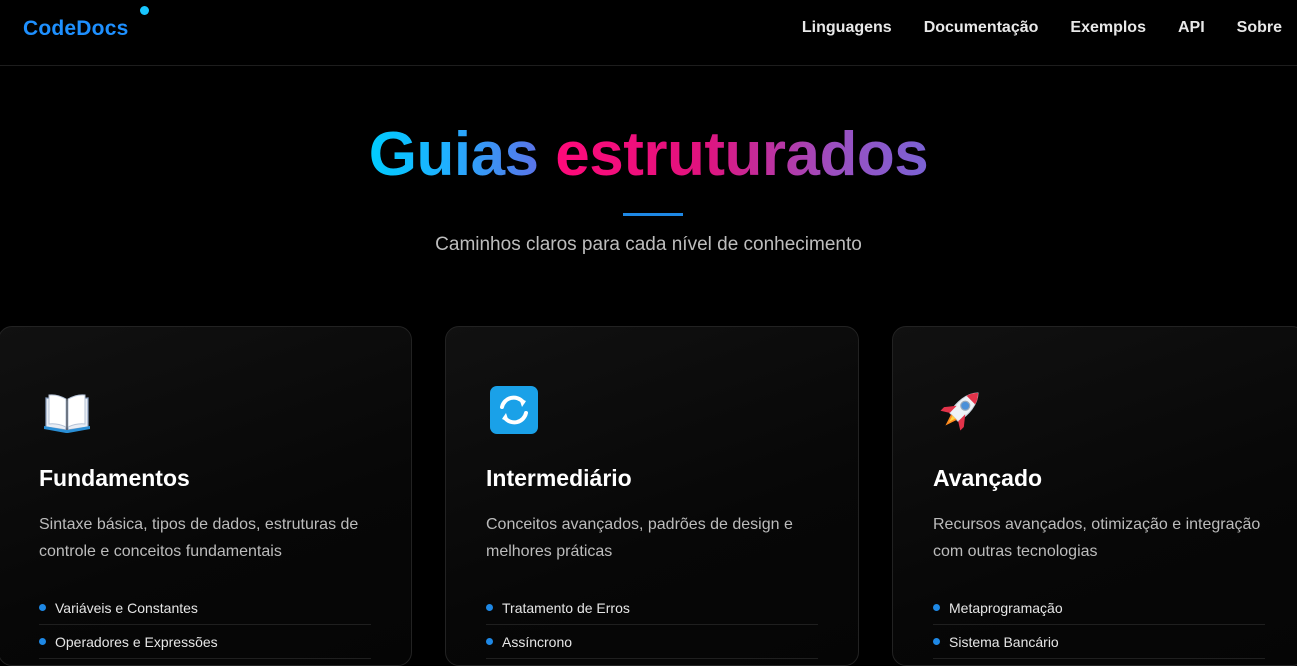  What do you see at coordinates (537, 641) in the screenshot?
I see `topic-label: Assíncrono` at bounding box center [537, 641].